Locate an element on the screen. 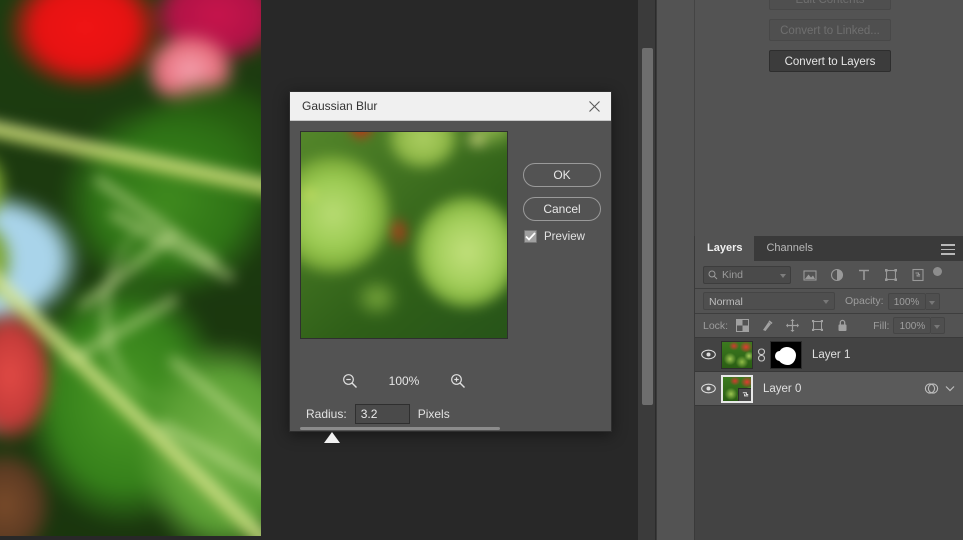  opacity-value: 100% is located at coordinates (906, 301).